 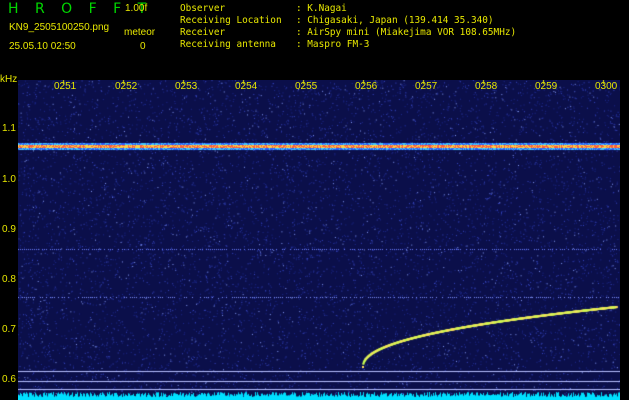 I want to click on info-value: : K.Nagai, so click(x=321, y=8).